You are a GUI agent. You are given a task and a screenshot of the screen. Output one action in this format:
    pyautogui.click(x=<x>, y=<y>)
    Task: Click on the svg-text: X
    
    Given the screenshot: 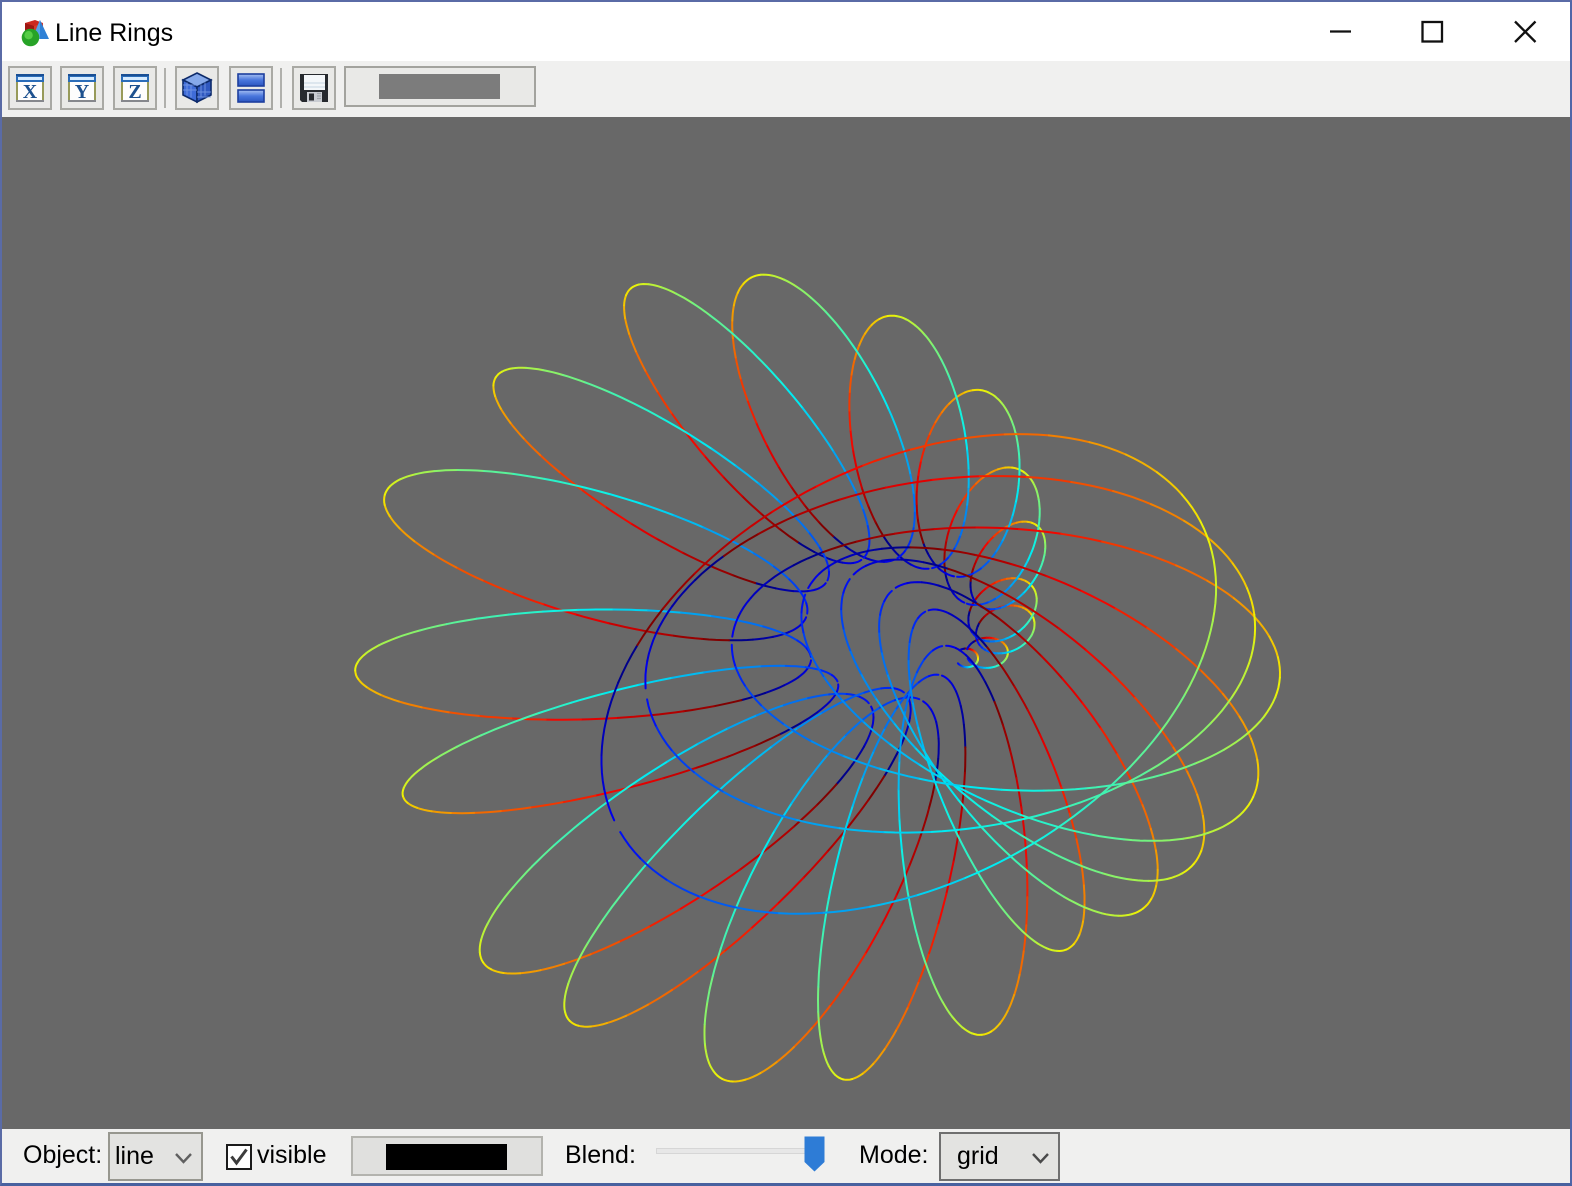 What is the action you would take?
    pyautogui.click(x=30, y=92)
    